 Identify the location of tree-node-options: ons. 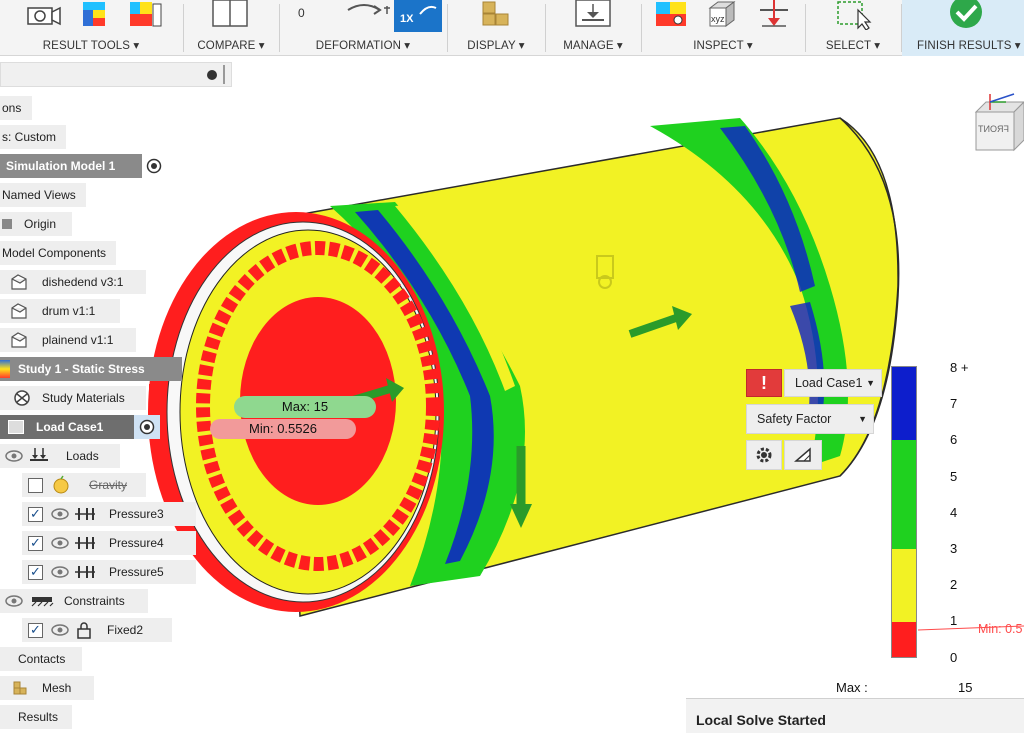
(16, 108).